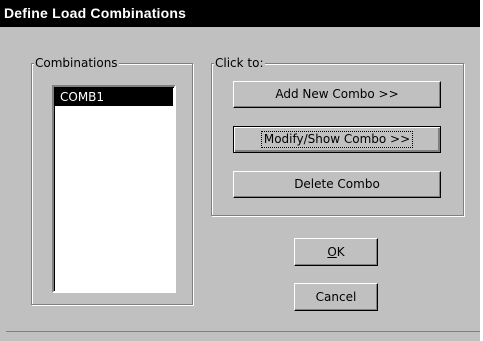 The width and height of the screenshot is (483, 341). Describe the element at coordinates (76, 63) in the screenshot. I see `combinations-group-caption: Combinations` at that location.